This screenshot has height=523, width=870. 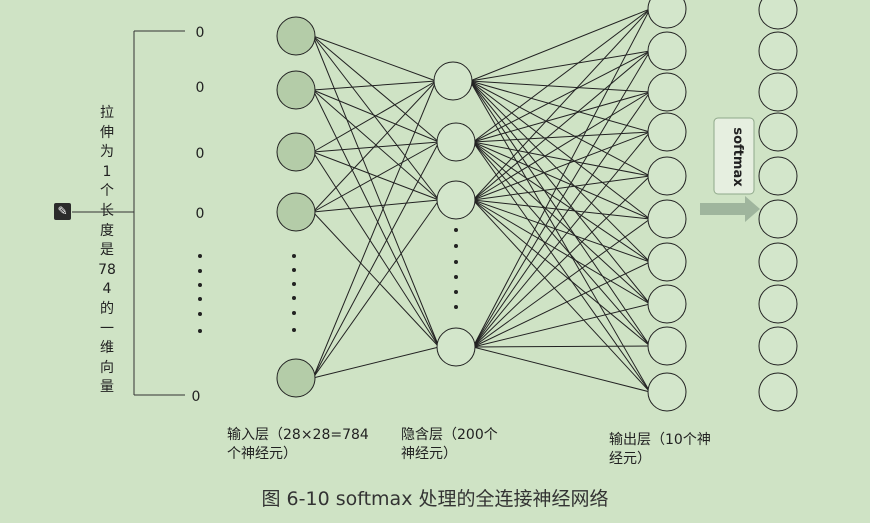 What do you see at coordinates (429, 454) in the screenshot?
I see `hidden-layer-label-line2: 神经元）` at bounding box center [429, 454].